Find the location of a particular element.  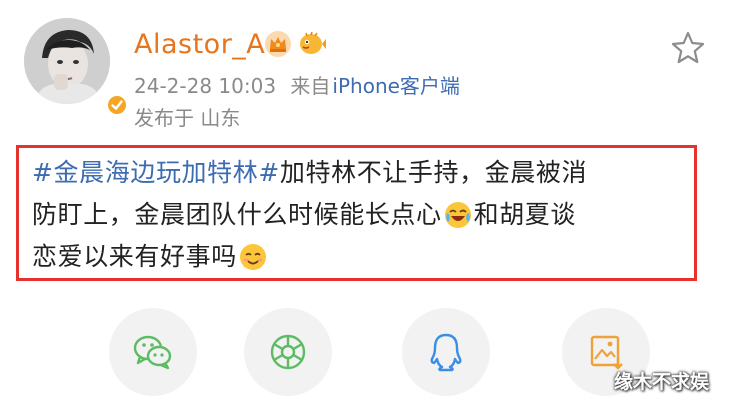

crown-badge-icon is located at coordinates (278, 44).